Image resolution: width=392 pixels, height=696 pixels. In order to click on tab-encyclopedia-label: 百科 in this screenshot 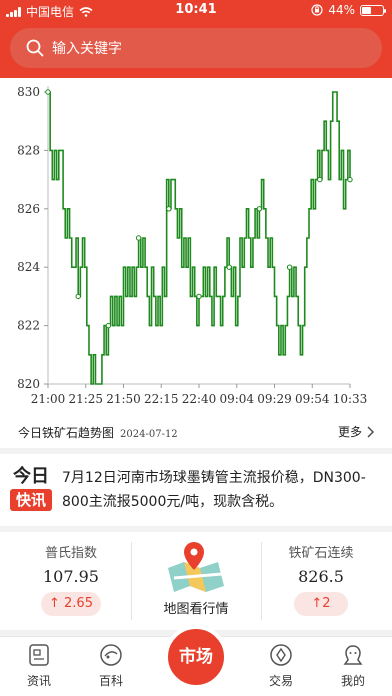, I will do `click(110, 681)`.